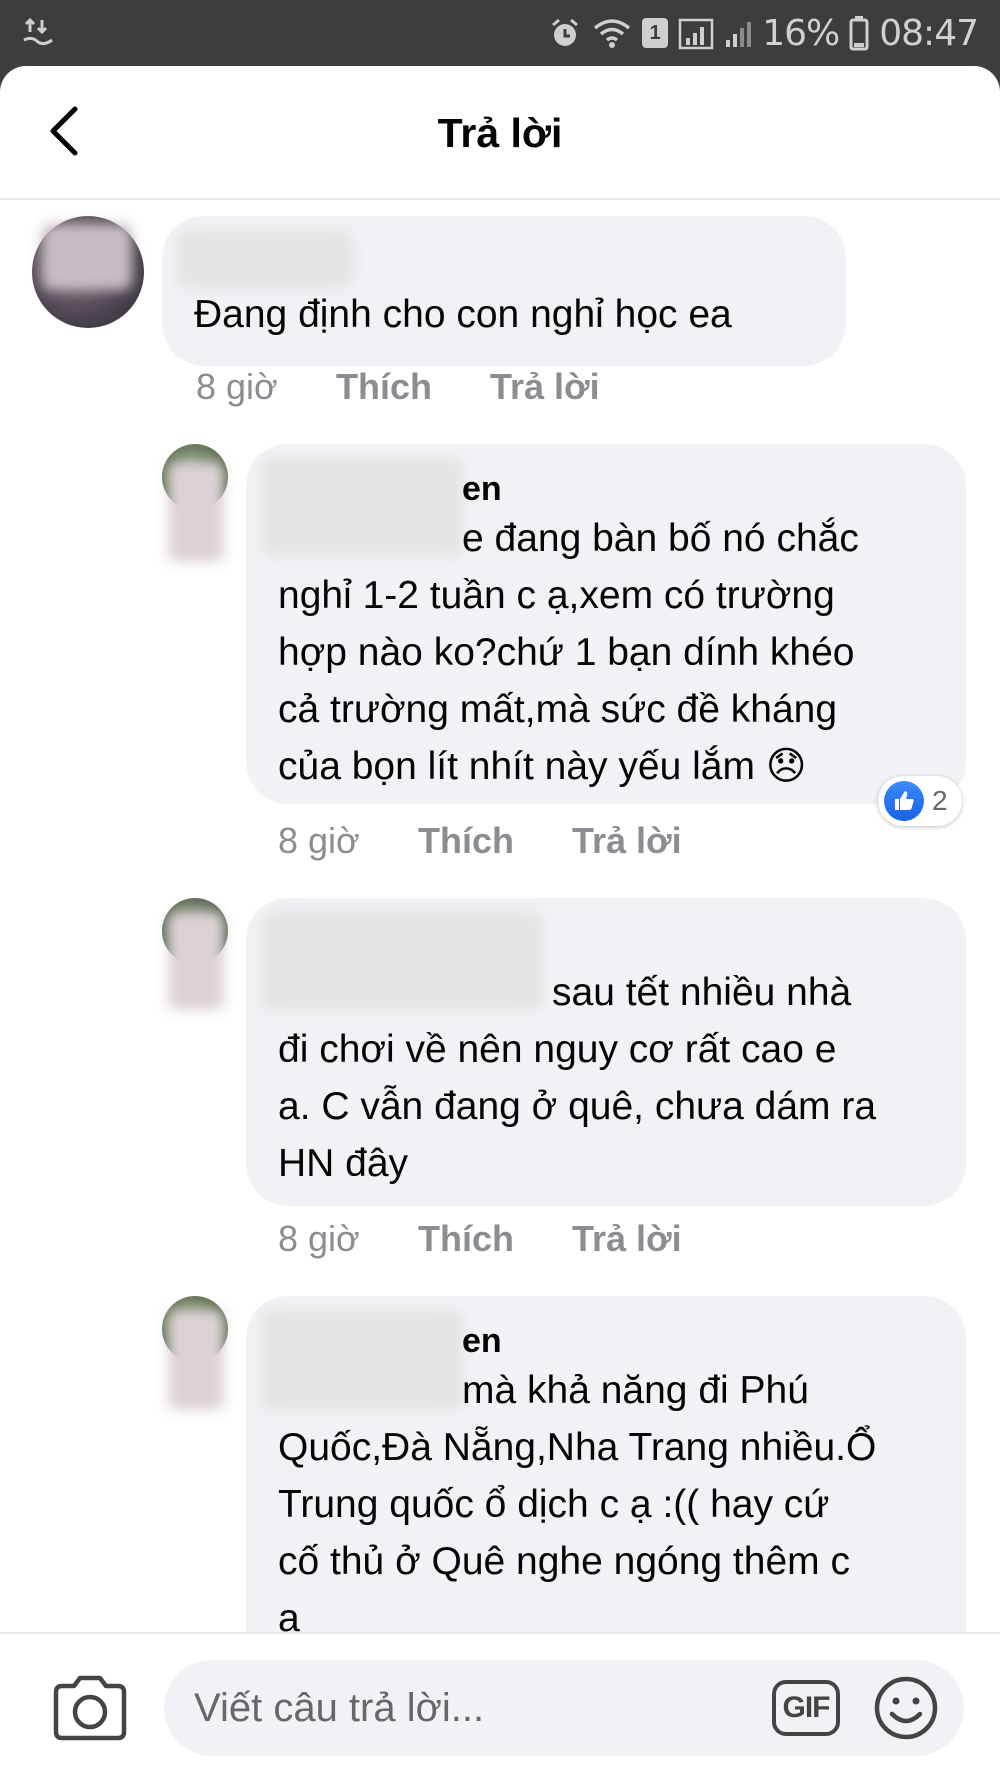 The image size is (1000, 1778). What do you see at coordinates (500, 33) in the screenshot?
I see `status-bar: 1 16% 08:47` at bounding box center [500, 33].